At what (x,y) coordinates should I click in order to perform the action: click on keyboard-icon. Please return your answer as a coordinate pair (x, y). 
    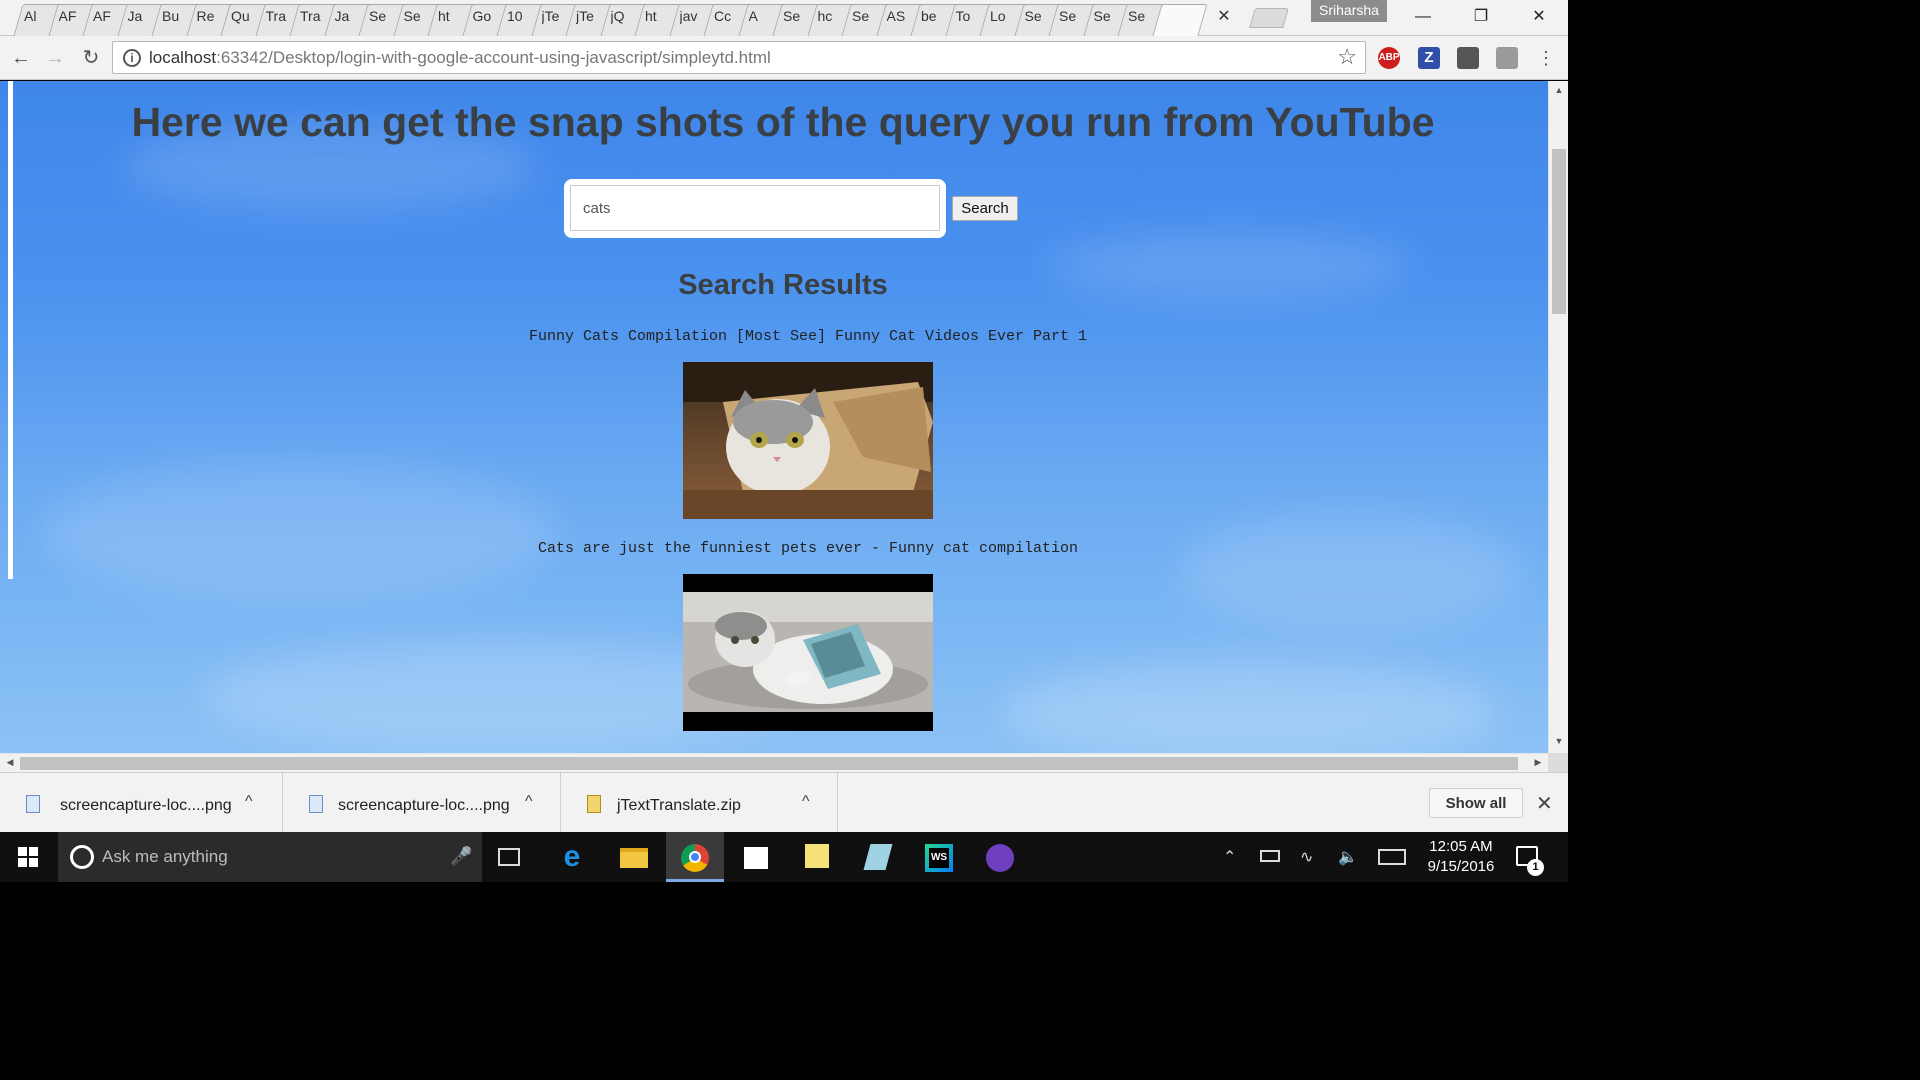
    Looking at the image, I should click on (1392, 857).